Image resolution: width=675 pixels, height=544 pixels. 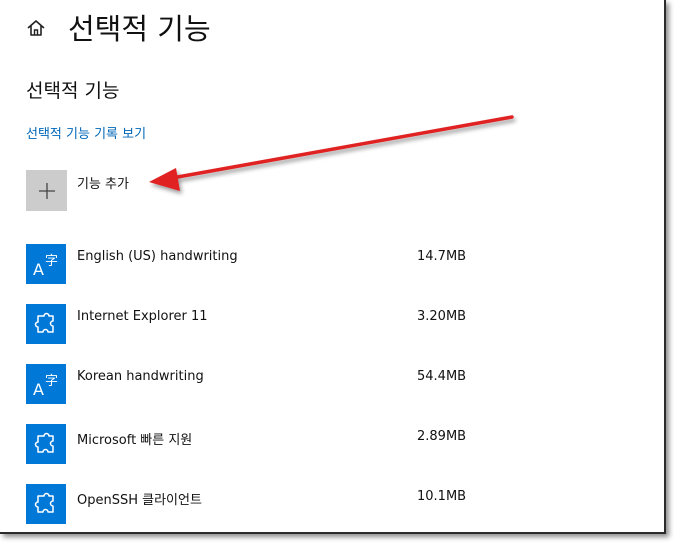 I want to click on view-feature-history-link: 선택적 기능 기록 보기, so click(x=86, y=132).